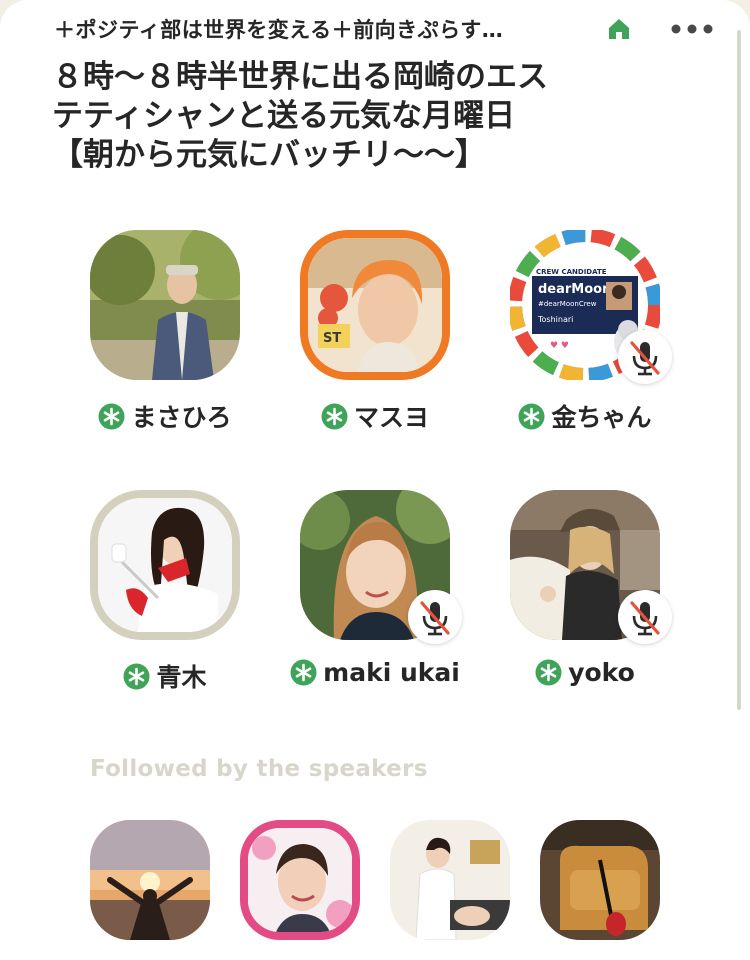  I want to click on room-title-line: 【朝から元気にバッチリ〜〜】, so click(269, 155).